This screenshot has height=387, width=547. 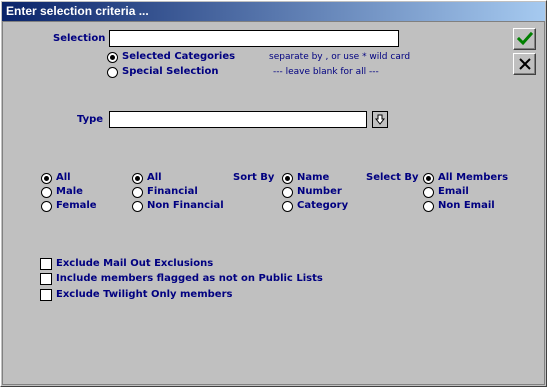 What do you see at coordinates (76, 205) in the screenshot?
I see `radio-label: Female` at bounding box center [76, 205].